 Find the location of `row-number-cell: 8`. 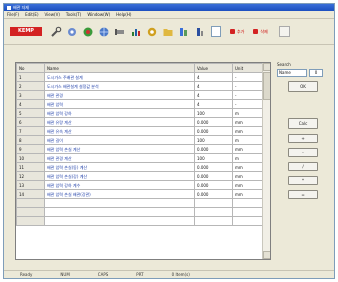

row-number-cell: 8 is located at coordinates (30, 140).